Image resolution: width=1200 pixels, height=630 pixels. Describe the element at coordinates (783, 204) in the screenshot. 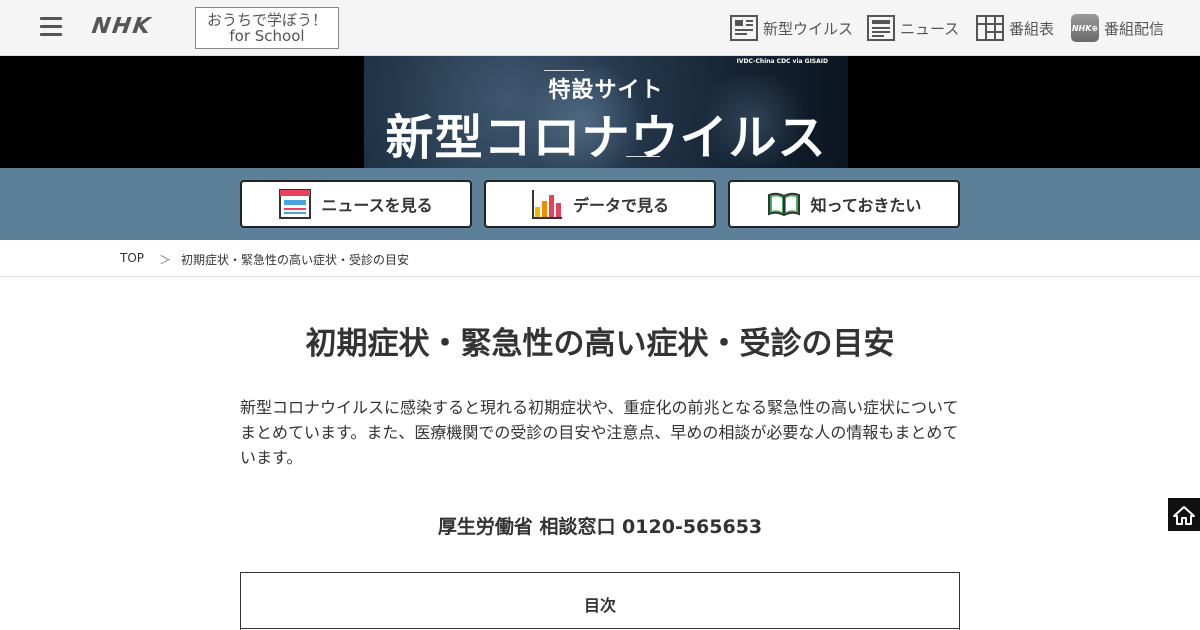

I see `open-book-icon` at that location.